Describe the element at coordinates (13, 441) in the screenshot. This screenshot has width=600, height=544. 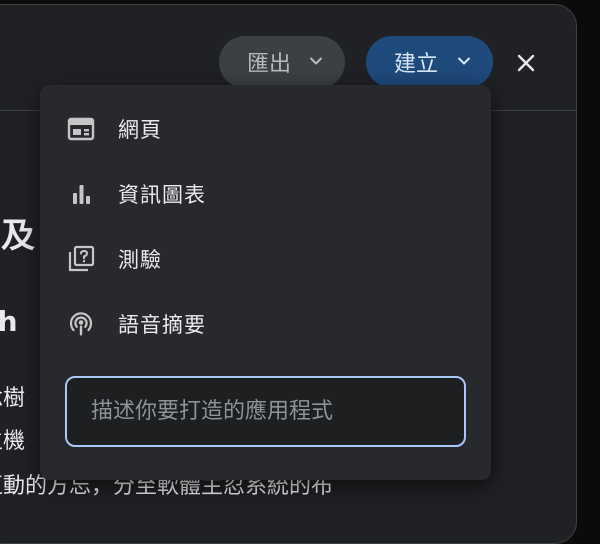
I see `content-text-line: 主機` at that location.